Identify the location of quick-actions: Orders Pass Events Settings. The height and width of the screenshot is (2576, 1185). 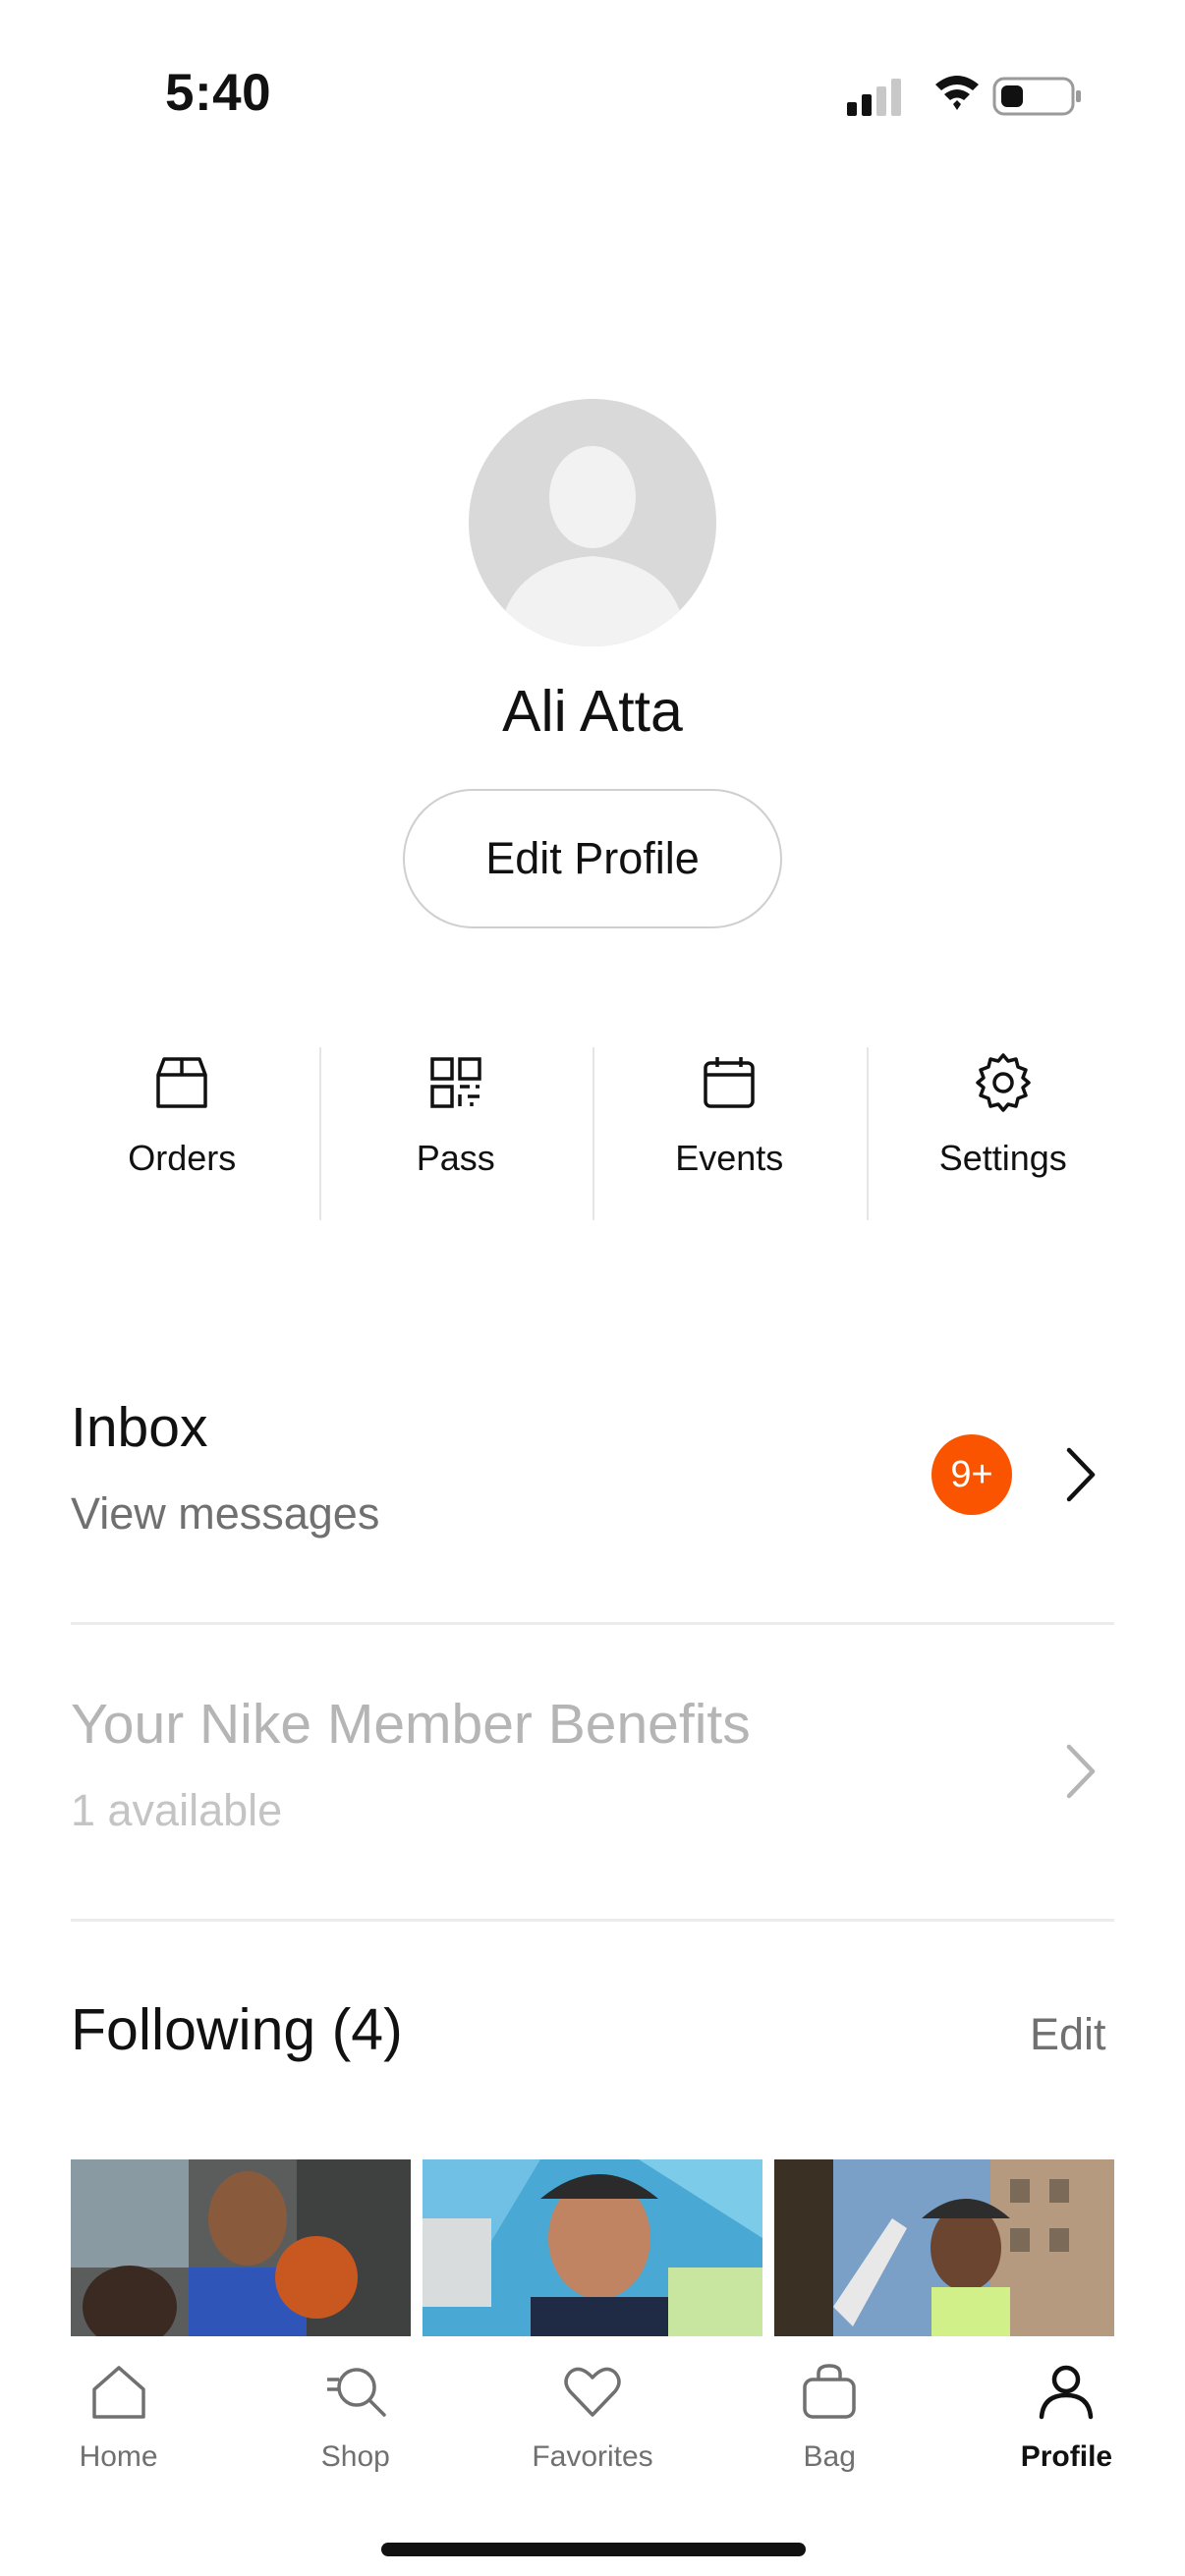
(592, 1133).